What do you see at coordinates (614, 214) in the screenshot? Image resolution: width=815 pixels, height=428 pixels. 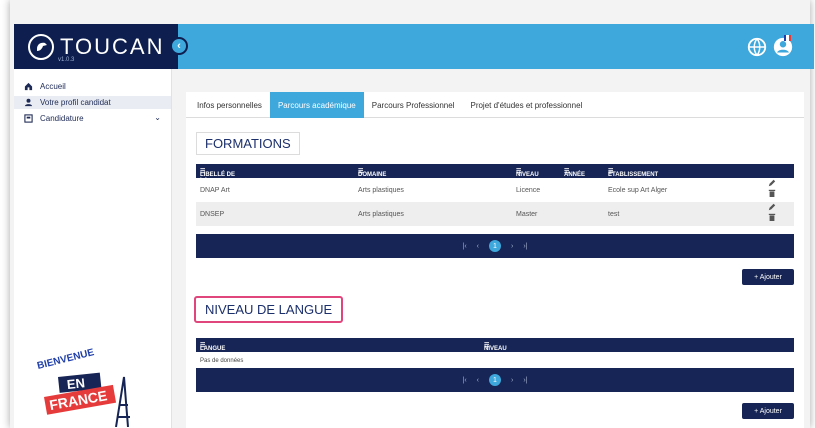 I see `cell-etablissement: test` at bounding box center [614, 214].